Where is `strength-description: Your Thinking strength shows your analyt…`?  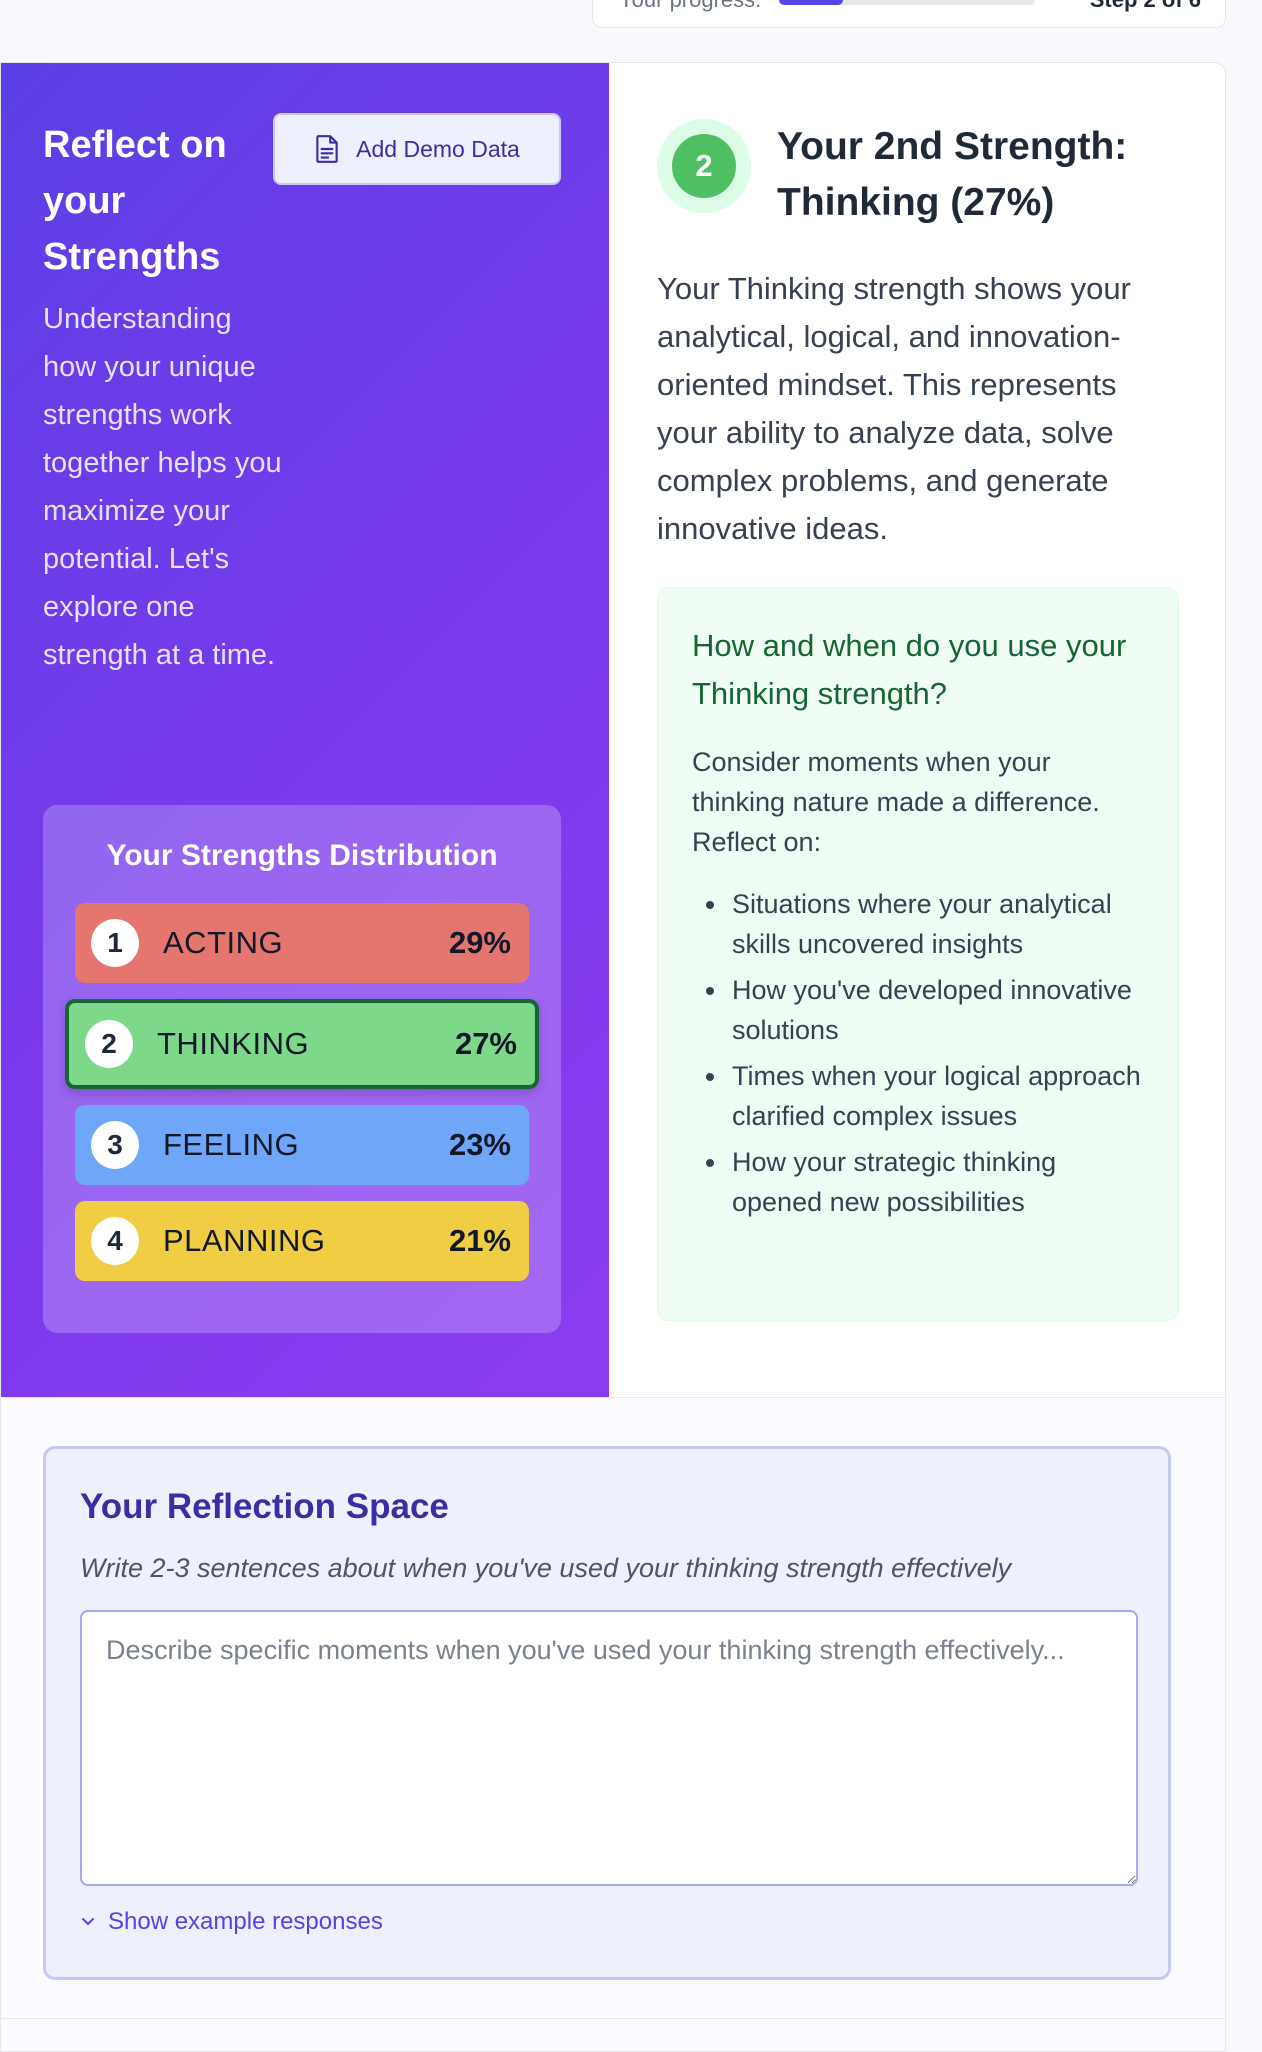 strength-description: Your Thinking strength shows your analyt… is located at coordinates (894, 408).